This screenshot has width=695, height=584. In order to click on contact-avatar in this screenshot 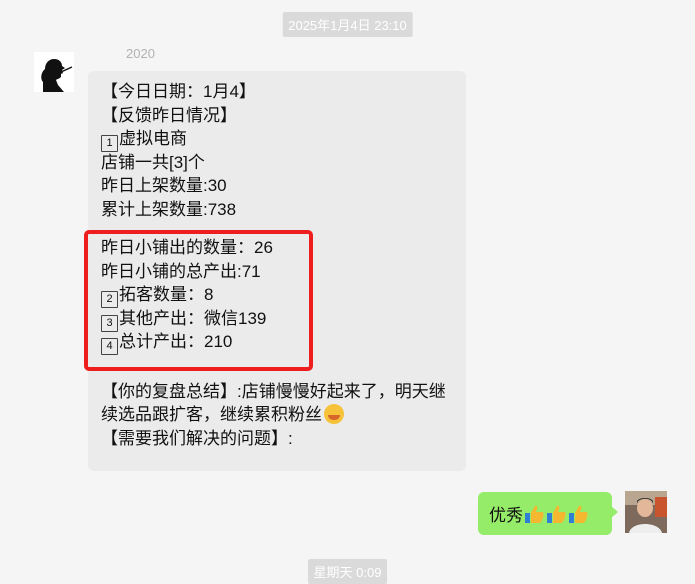, I will do `click(54, 72)`.